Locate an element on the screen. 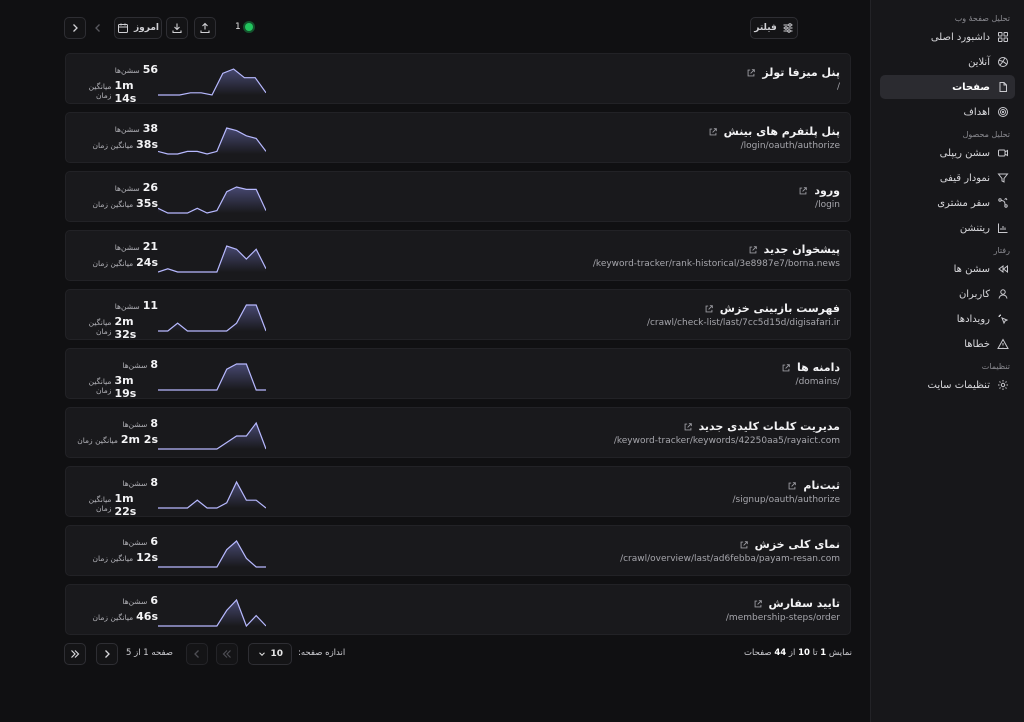 The width and height of the screenshot is (1024, 722). page-title: پیشخوان جدید is located at coordinates (794, 249).